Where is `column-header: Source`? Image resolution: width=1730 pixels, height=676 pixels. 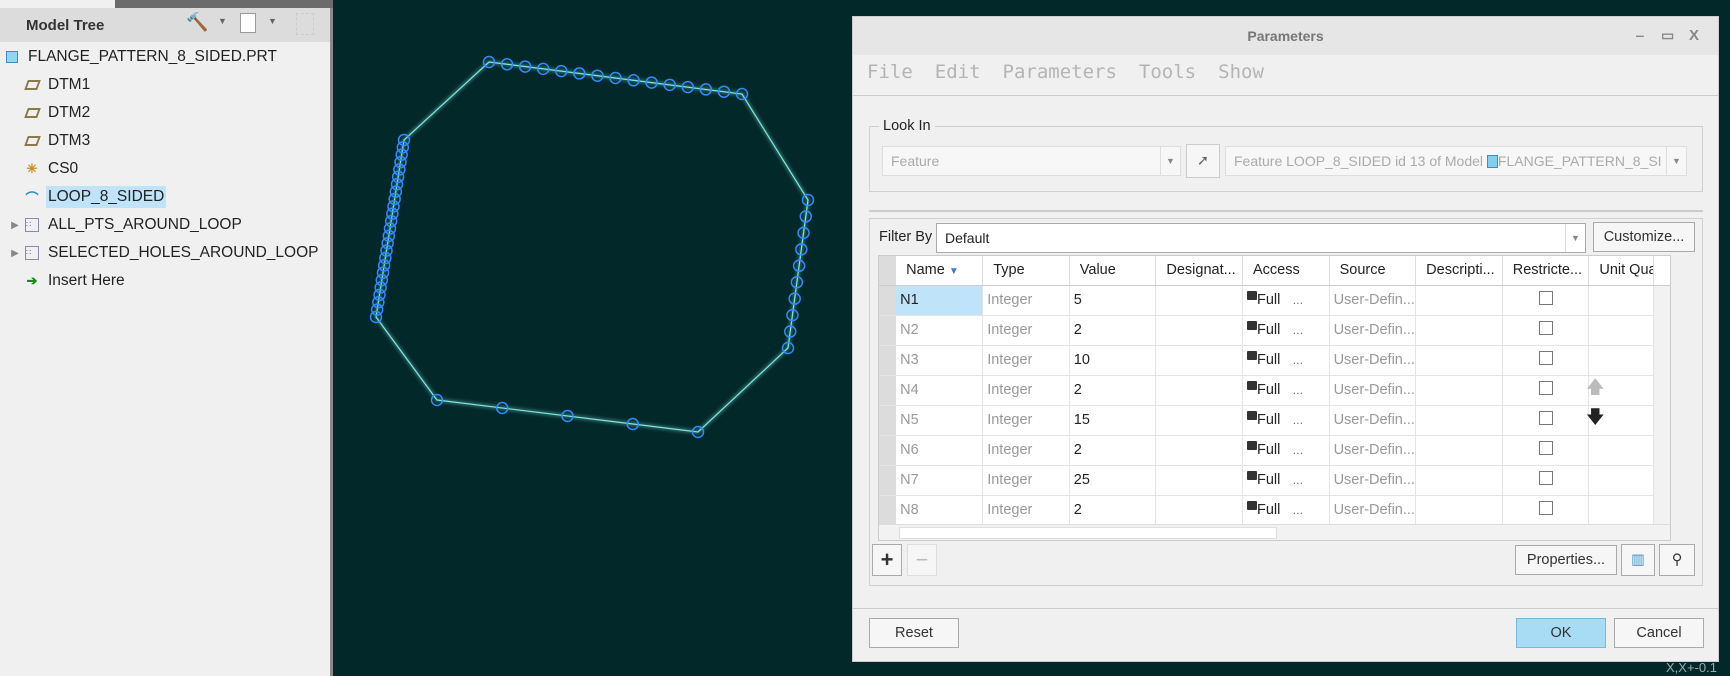
column-header: Source is located at coordinates (1373, 271).